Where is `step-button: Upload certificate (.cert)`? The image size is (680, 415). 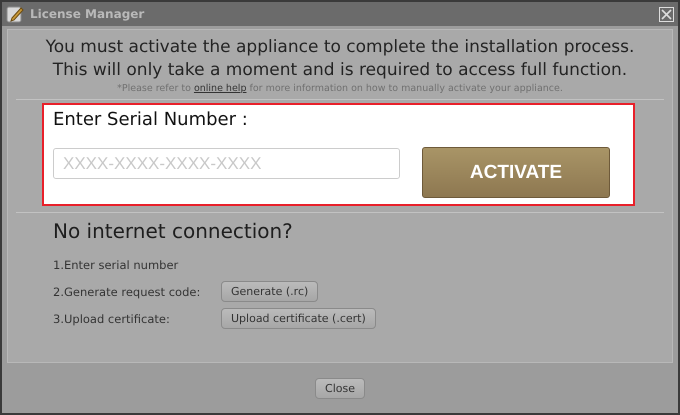
step-button: Upload certificate (.cert) is located at coordinates (298, 318).